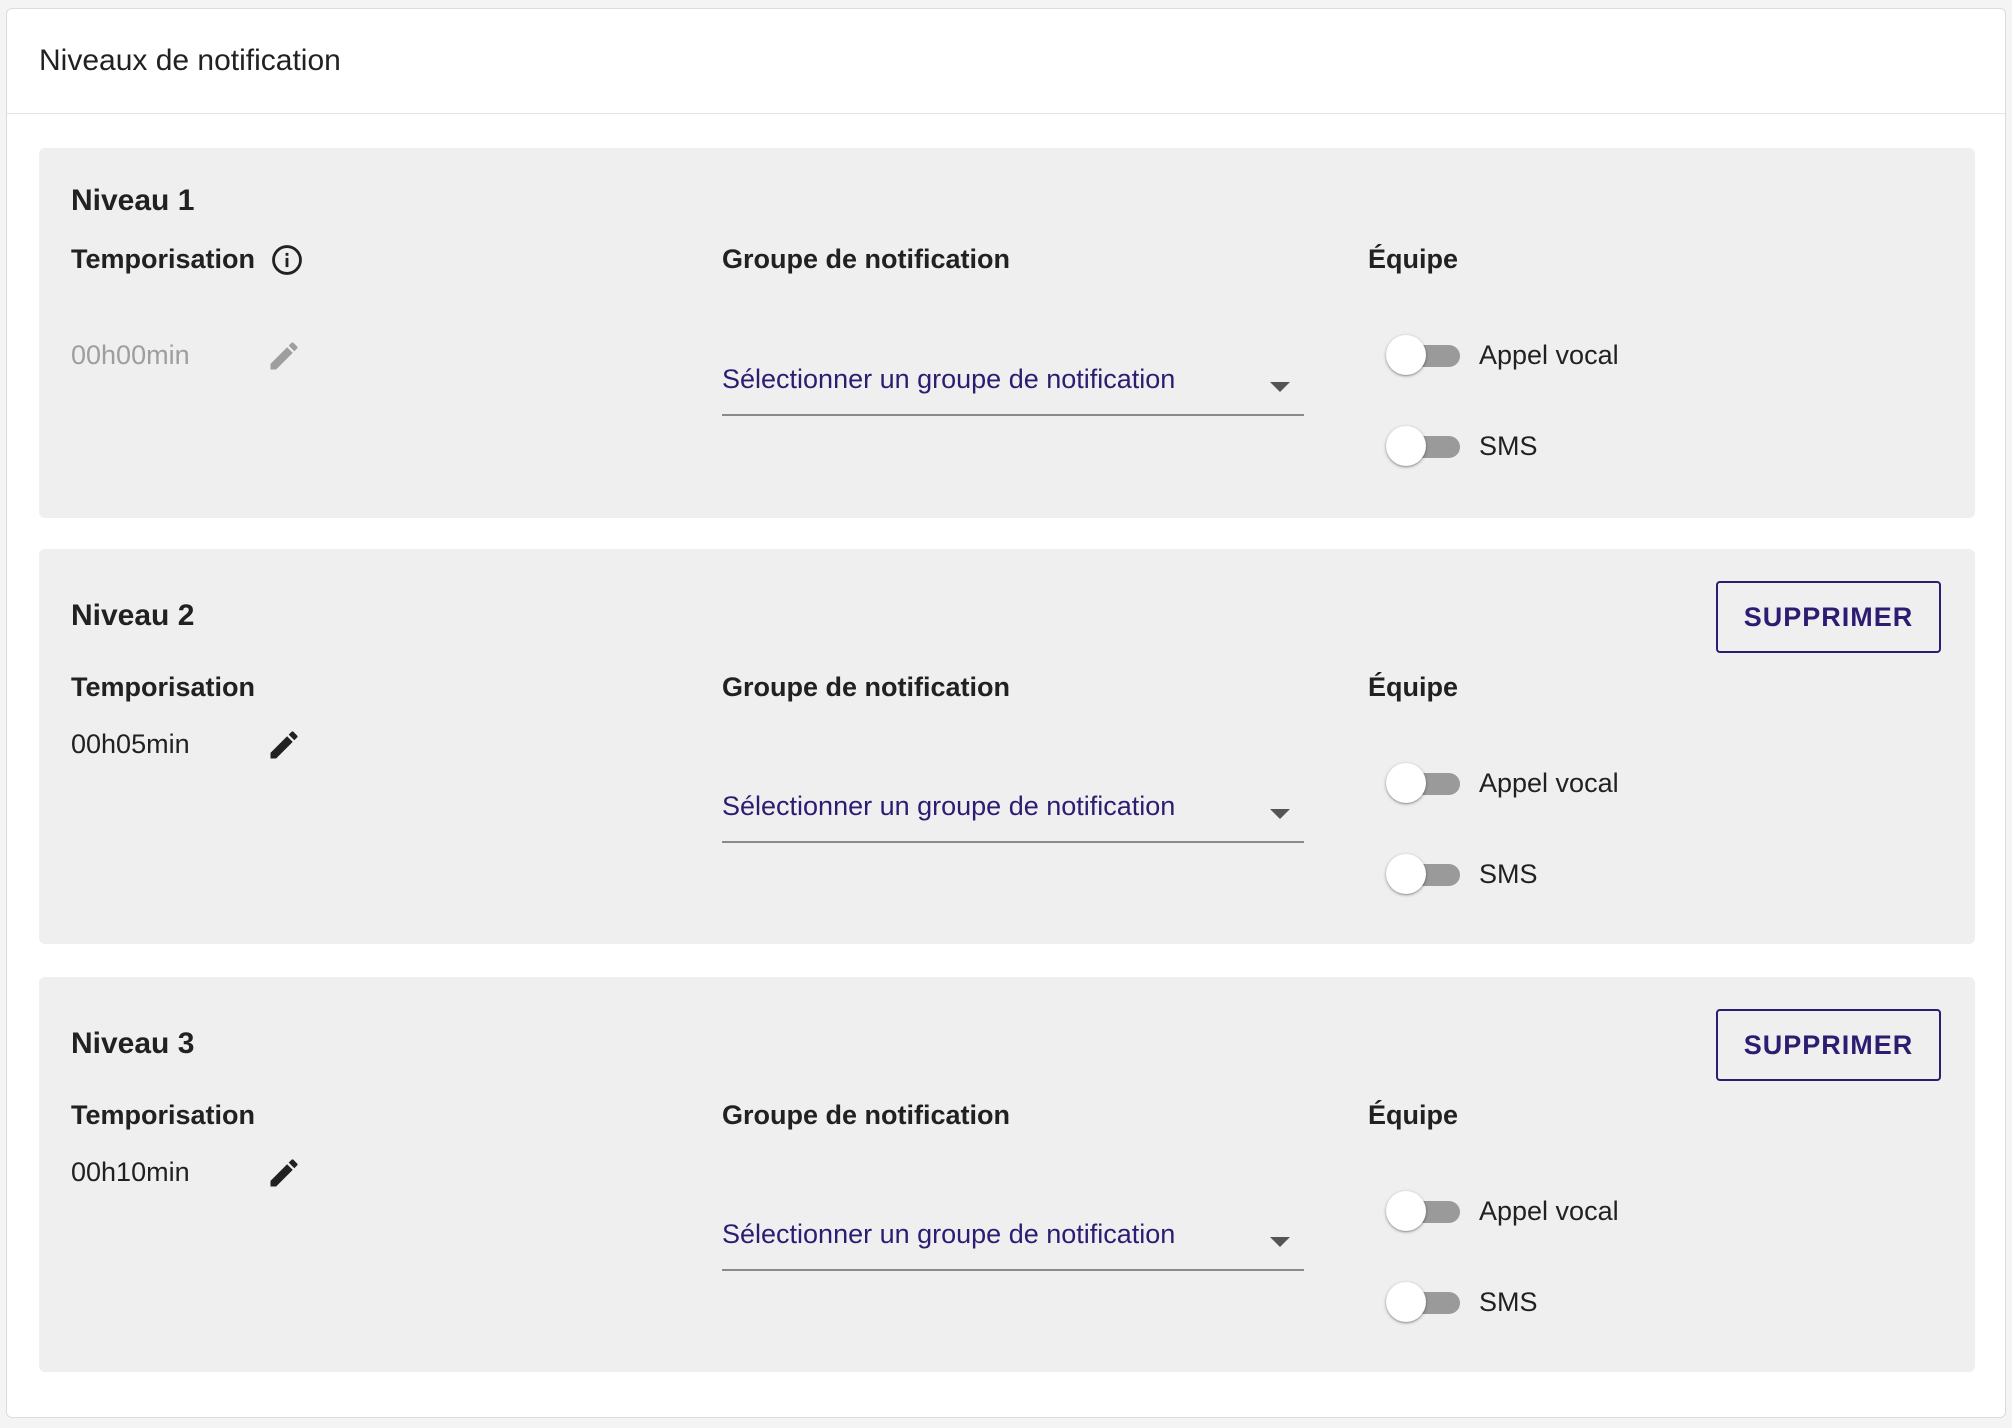 The image size is (2012, 1428). I want to click on level-title: Niveau 3, so click(133, 1043).